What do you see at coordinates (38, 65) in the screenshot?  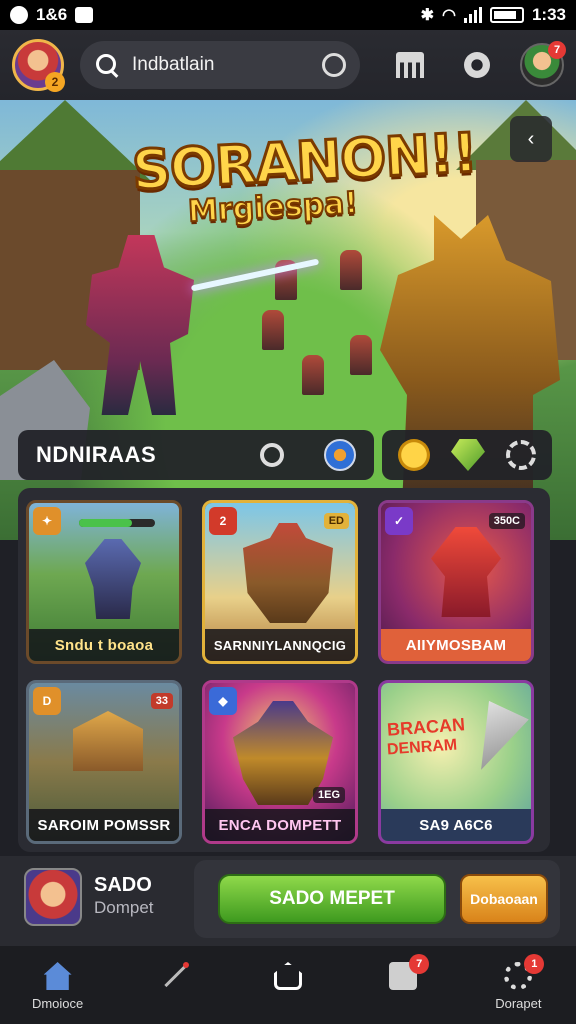 I see `player-avatar: 2` at bounding box center [38, 65].